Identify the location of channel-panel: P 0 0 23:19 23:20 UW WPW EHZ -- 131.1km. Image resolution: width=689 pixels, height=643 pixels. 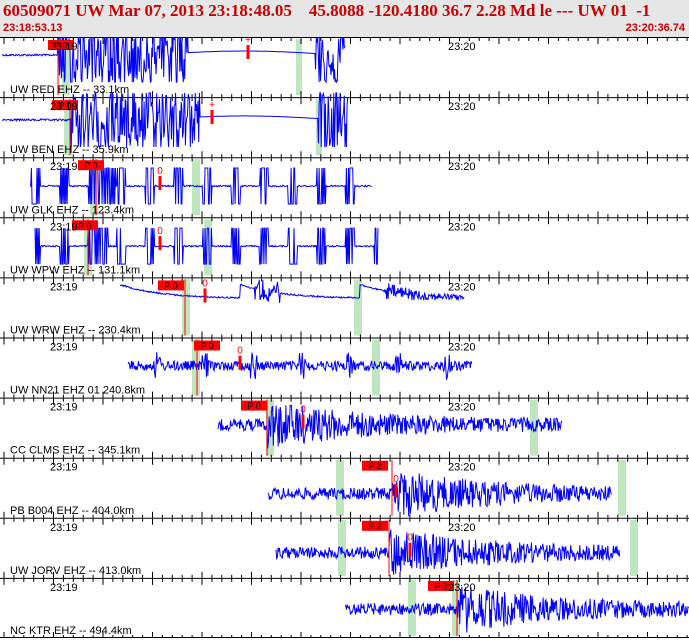
(344, 247).